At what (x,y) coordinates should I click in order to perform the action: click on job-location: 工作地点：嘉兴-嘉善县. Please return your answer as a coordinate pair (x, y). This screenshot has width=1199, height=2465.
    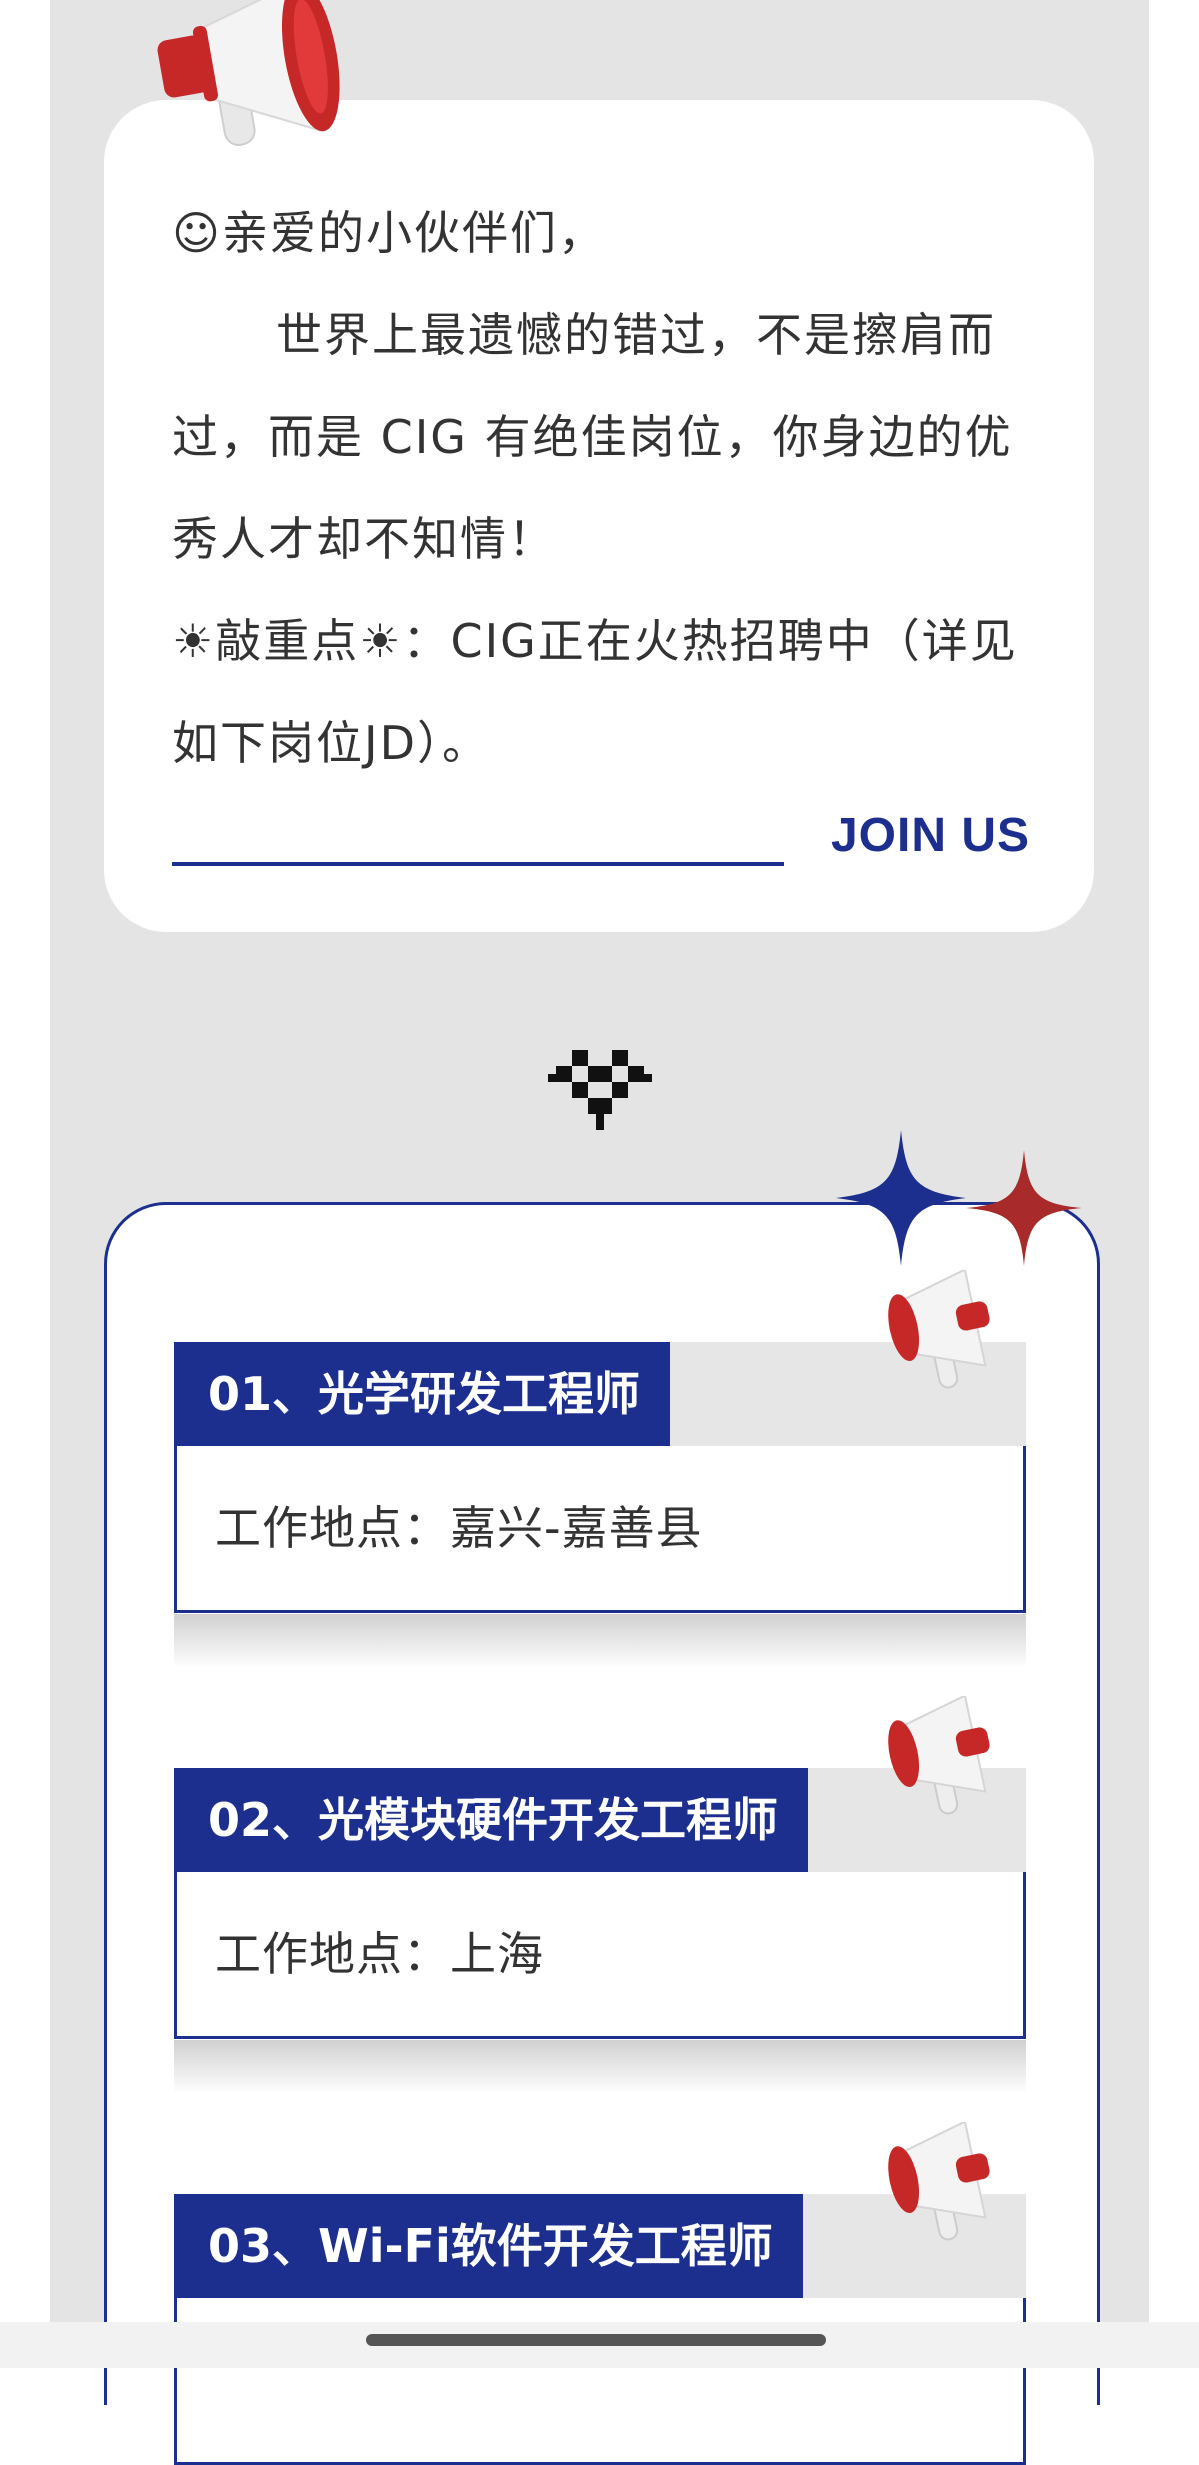
    Looking at the image, I should click on (459, 1528).